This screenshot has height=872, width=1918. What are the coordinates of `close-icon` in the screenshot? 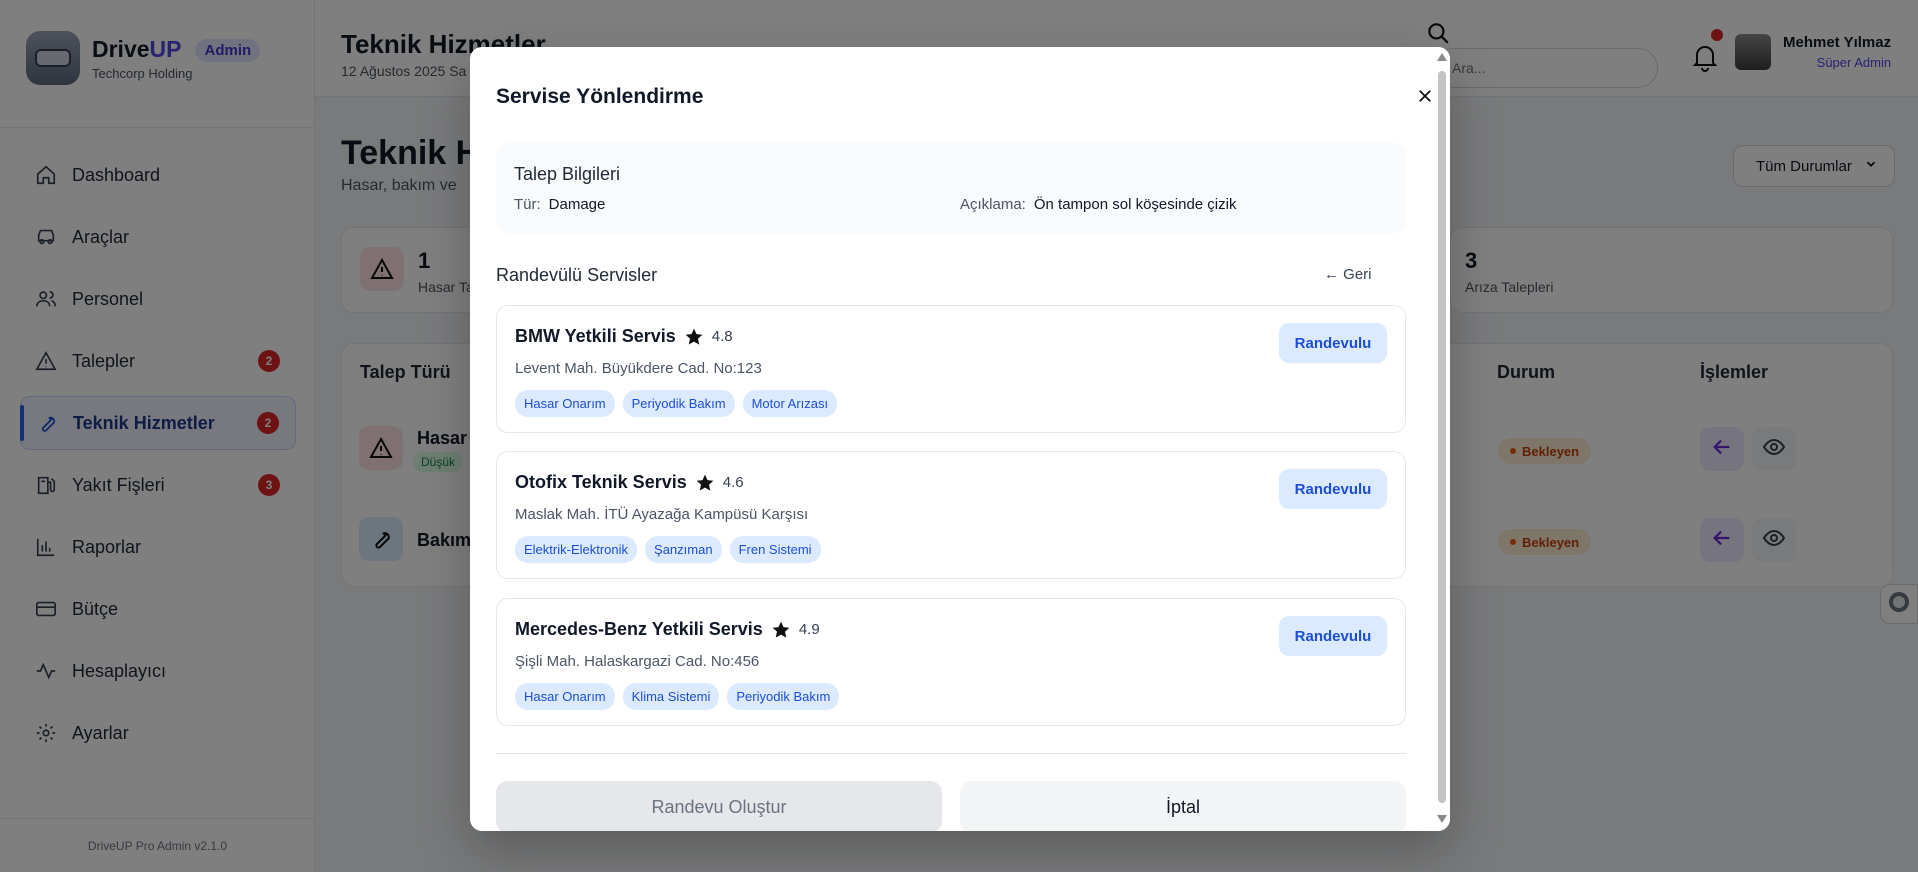 It's located at (1425, 98).